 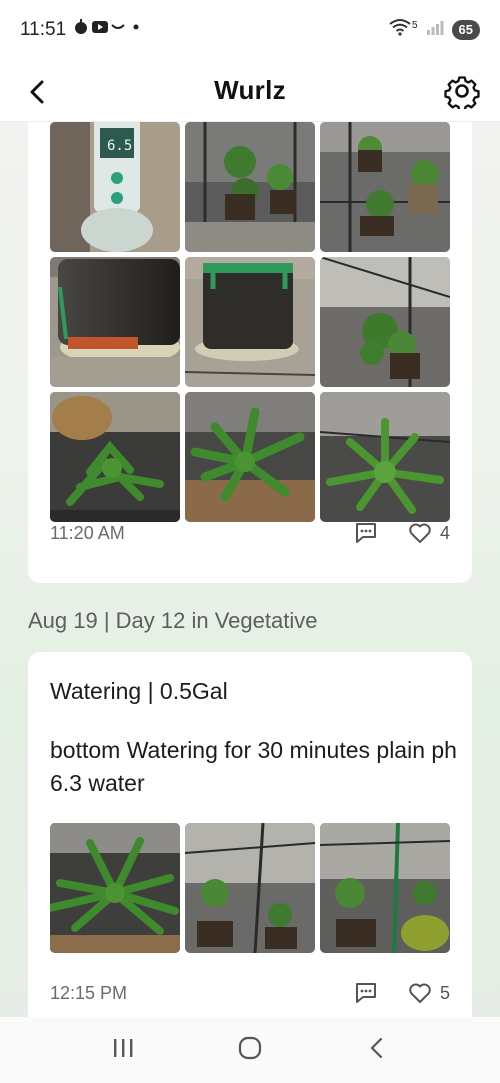 What do you see at coordinates (89, 992) in the screenshot?
I see `entry-time: 12:15 PM` at bounding box center [89, 992].